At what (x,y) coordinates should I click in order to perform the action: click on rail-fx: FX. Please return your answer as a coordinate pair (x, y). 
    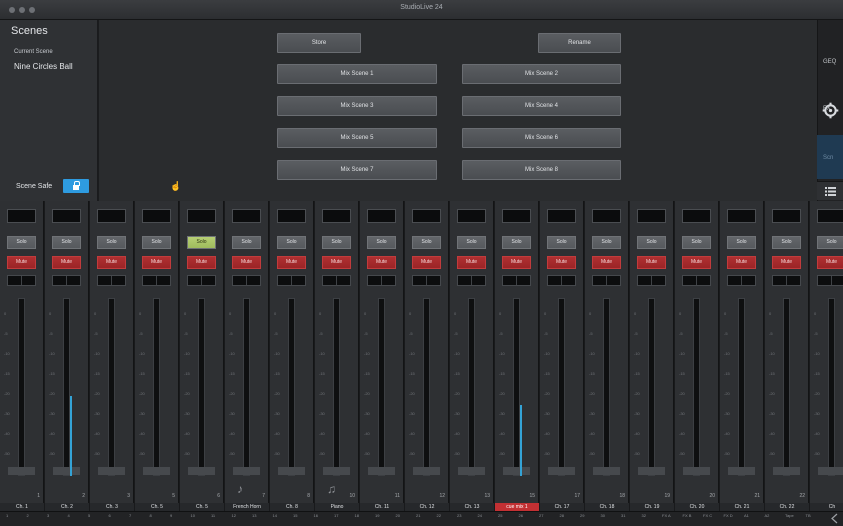
    Looking at the image, I should click on (830, 109).